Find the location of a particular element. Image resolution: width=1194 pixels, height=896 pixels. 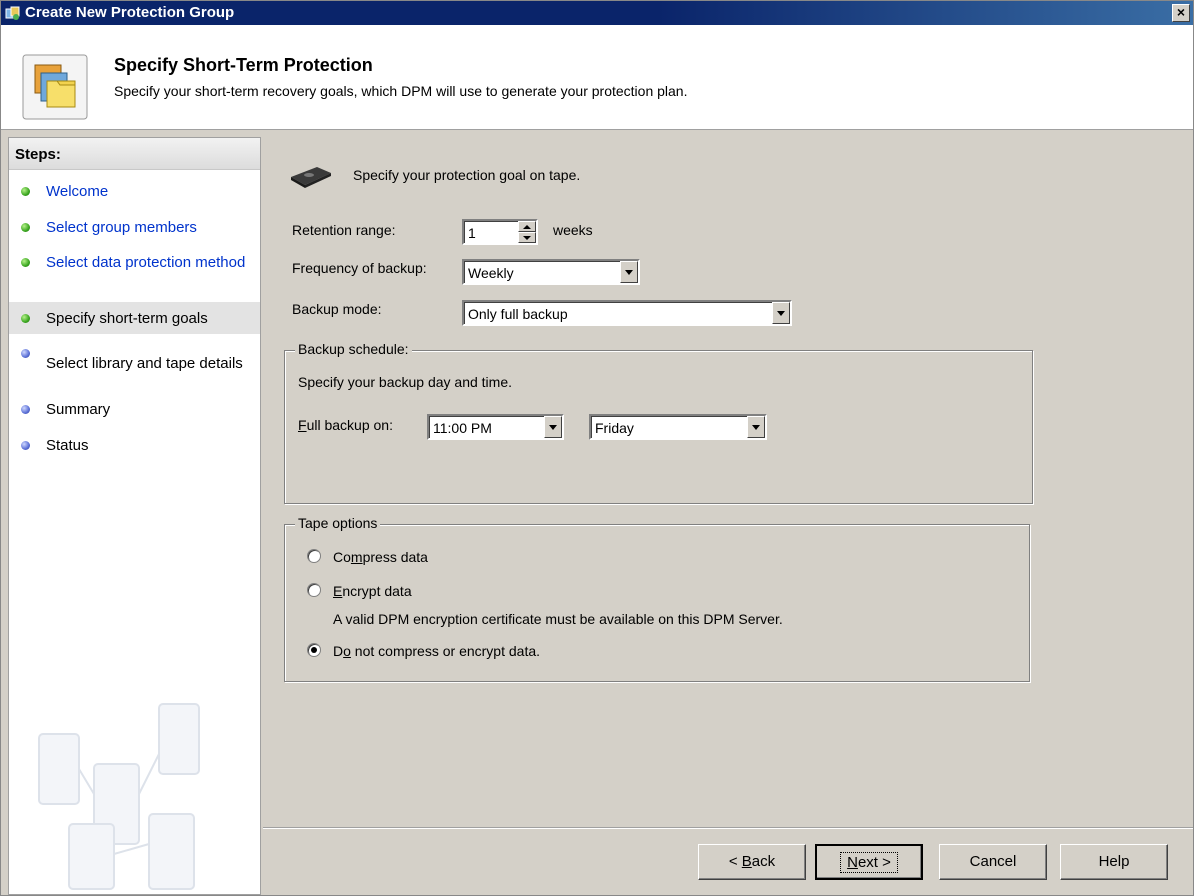

window-title: Create New Protection Group is located at coordinates (130, 12).